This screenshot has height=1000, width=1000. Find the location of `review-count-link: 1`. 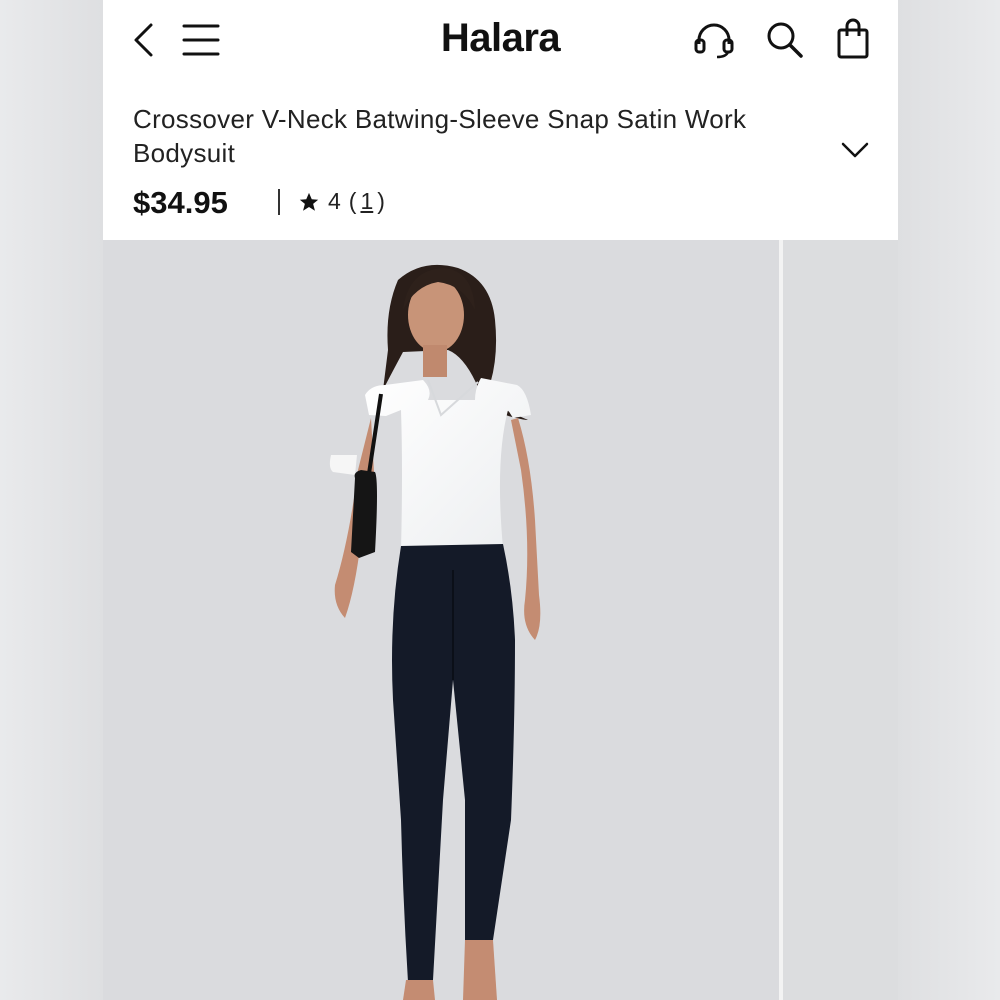

review-count-link: 1 is located at coordinates (366, 201).